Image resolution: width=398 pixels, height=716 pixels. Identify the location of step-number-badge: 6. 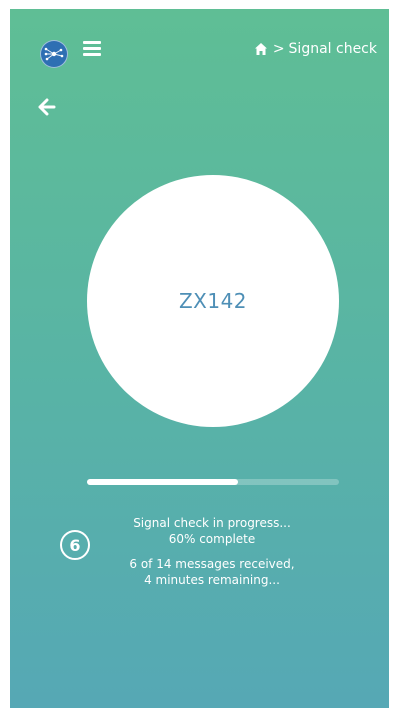
(75, 545).